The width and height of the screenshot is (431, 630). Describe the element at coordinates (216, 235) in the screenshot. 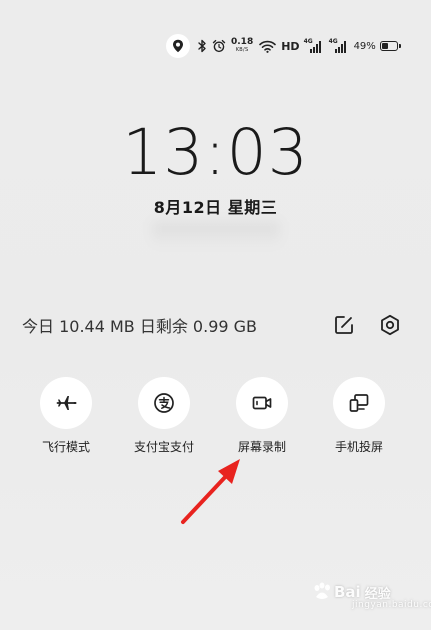

I see `date-shadow` at that location.